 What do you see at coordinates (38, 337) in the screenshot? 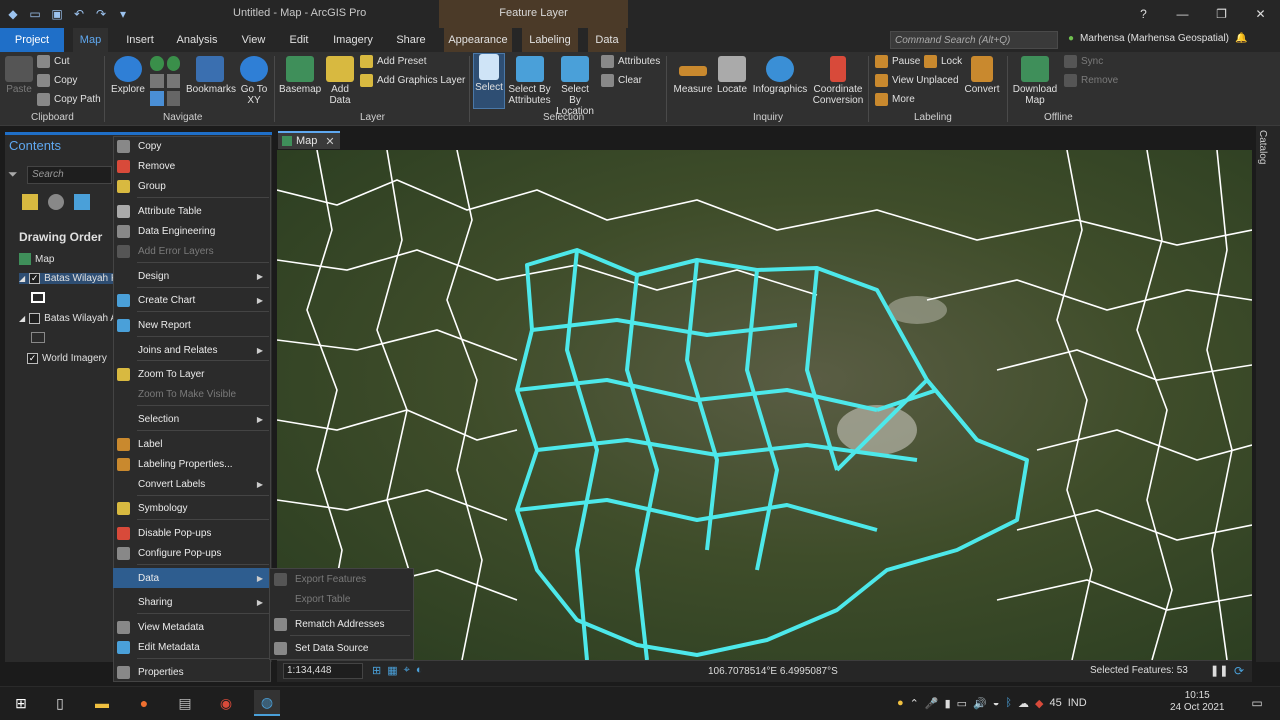
I see `layer-symbol-swatch` at bounding box center [38, 337].